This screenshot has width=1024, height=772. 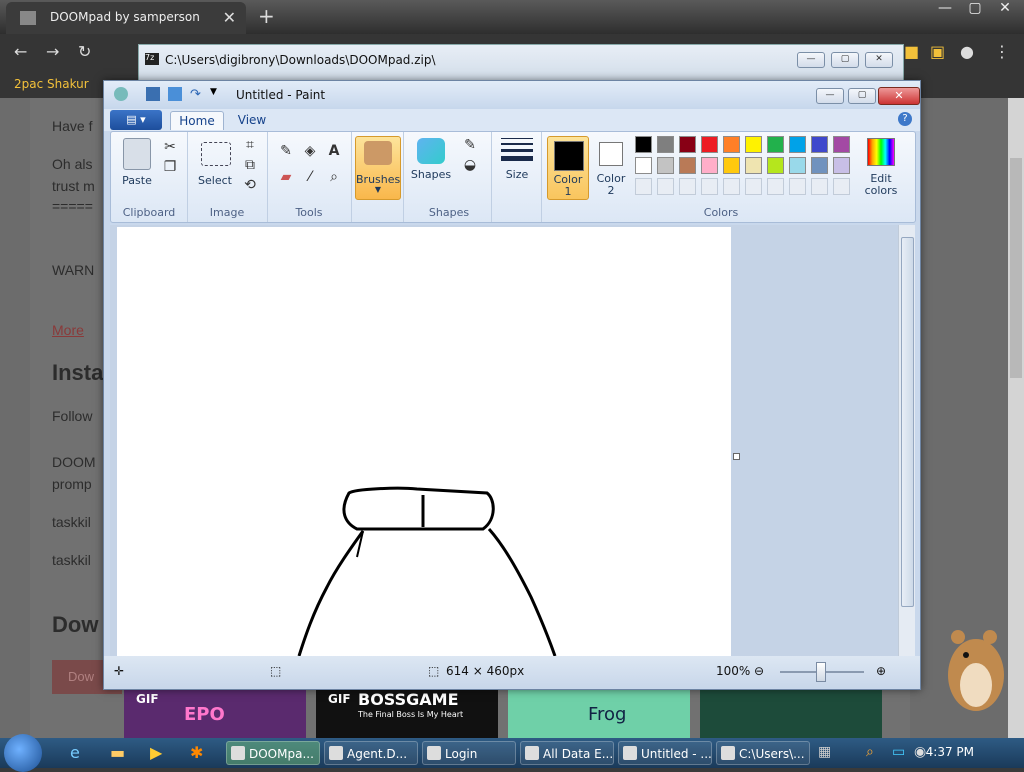 I want to click on browser-scrollbar, so click(x=1016, y=418).